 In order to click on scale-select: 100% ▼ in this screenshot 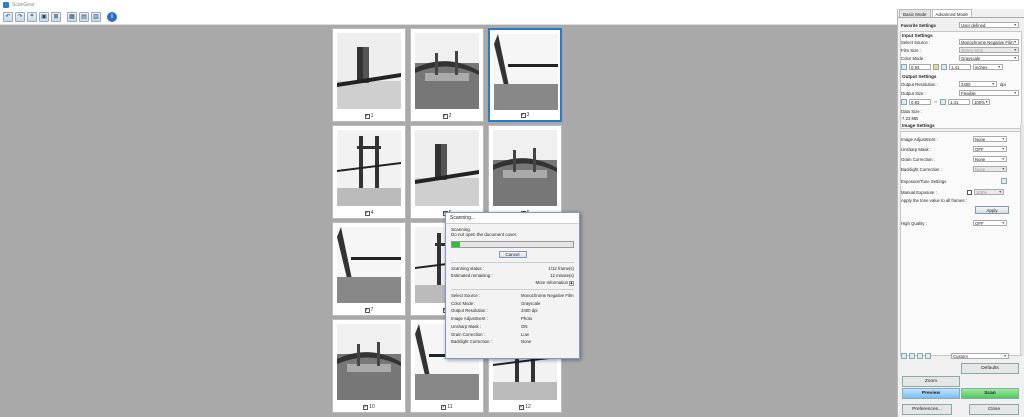, I will do `click(981, 102)`.